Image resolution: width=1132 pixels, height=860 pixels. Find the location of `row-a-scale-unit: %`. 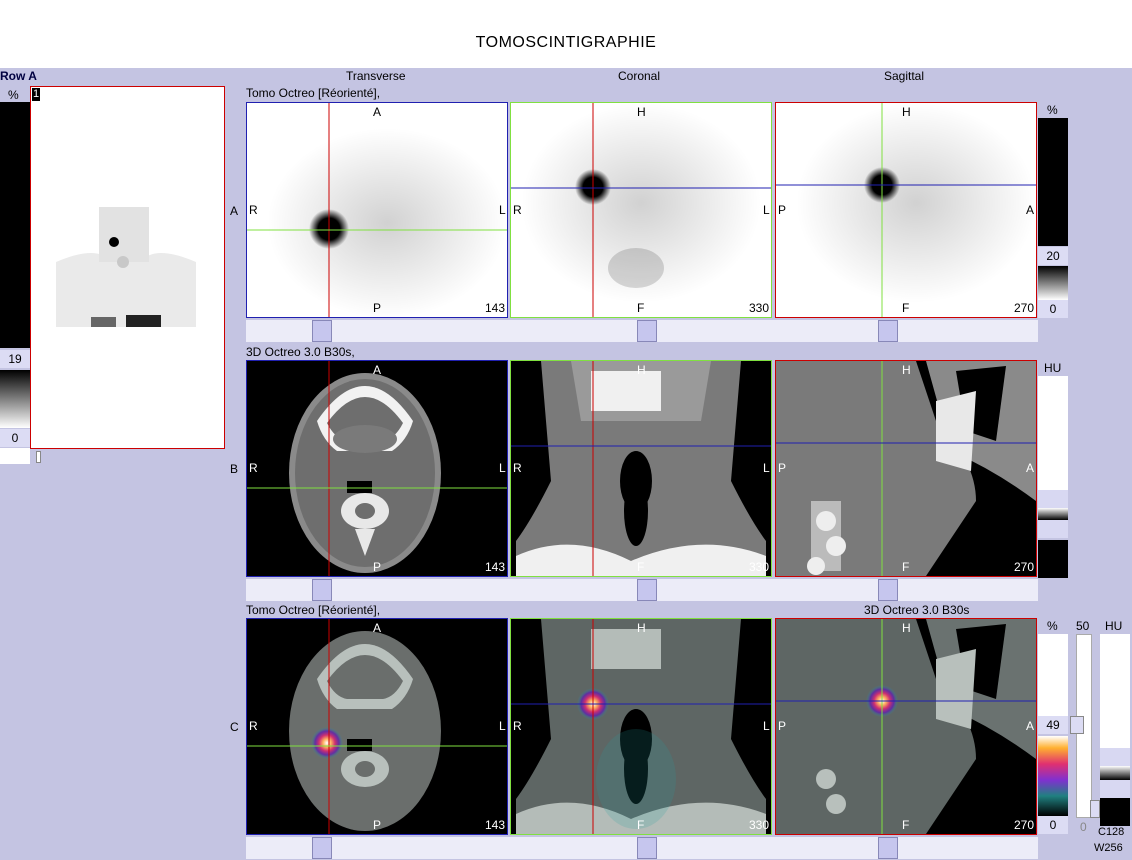

row-a-scale-unit: % is located at coordinates (1052, 110).